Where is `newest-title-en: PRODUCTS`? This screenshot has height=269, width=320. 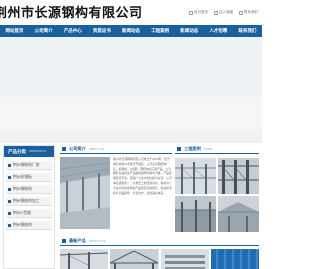 newest-title-en: PRODUCTS is located at coordinates (97, 241).